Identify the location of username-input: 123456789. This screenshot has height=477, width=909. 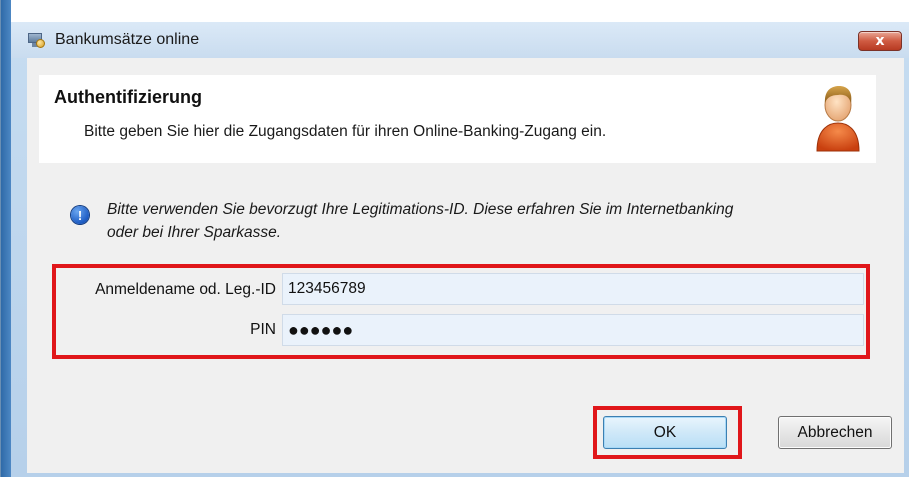
(573, 289).